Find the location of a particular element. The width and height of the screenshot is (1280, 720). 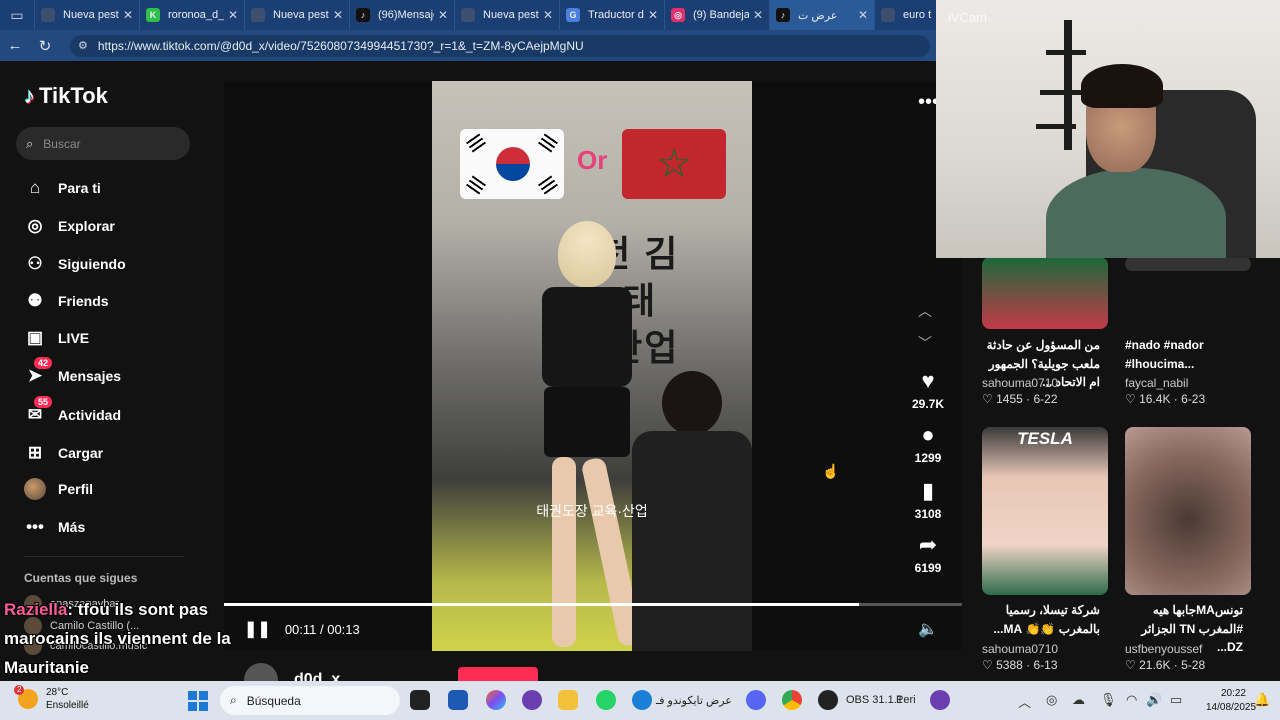

search-placeholder: Buscar is located at coordinates (62, 143).